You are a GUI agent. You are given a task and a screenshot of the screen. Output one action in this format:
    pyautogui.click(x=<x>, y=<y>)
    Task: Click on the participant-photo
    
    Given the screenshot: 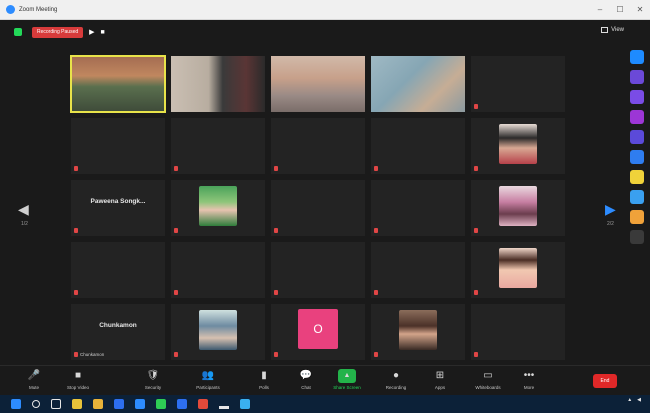 What is the action you would take?
    pyautogui.click(x=518, y=268)
    